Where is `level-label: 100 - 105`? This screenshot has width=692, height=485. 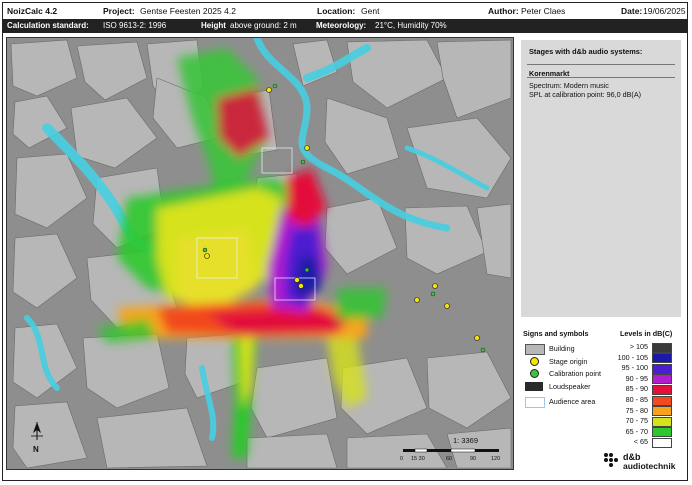 level-label: 100 - 105 is located at coordinates (632, 357).